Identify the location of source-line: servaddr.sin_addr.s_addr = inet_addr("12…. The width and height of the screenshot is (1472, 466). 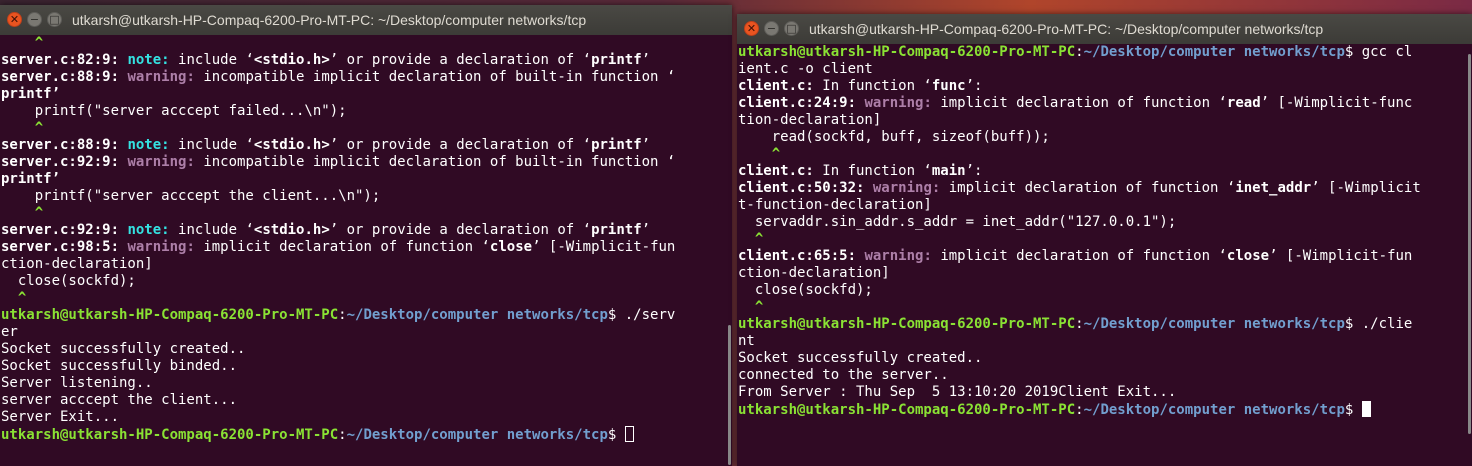
(957, 222).